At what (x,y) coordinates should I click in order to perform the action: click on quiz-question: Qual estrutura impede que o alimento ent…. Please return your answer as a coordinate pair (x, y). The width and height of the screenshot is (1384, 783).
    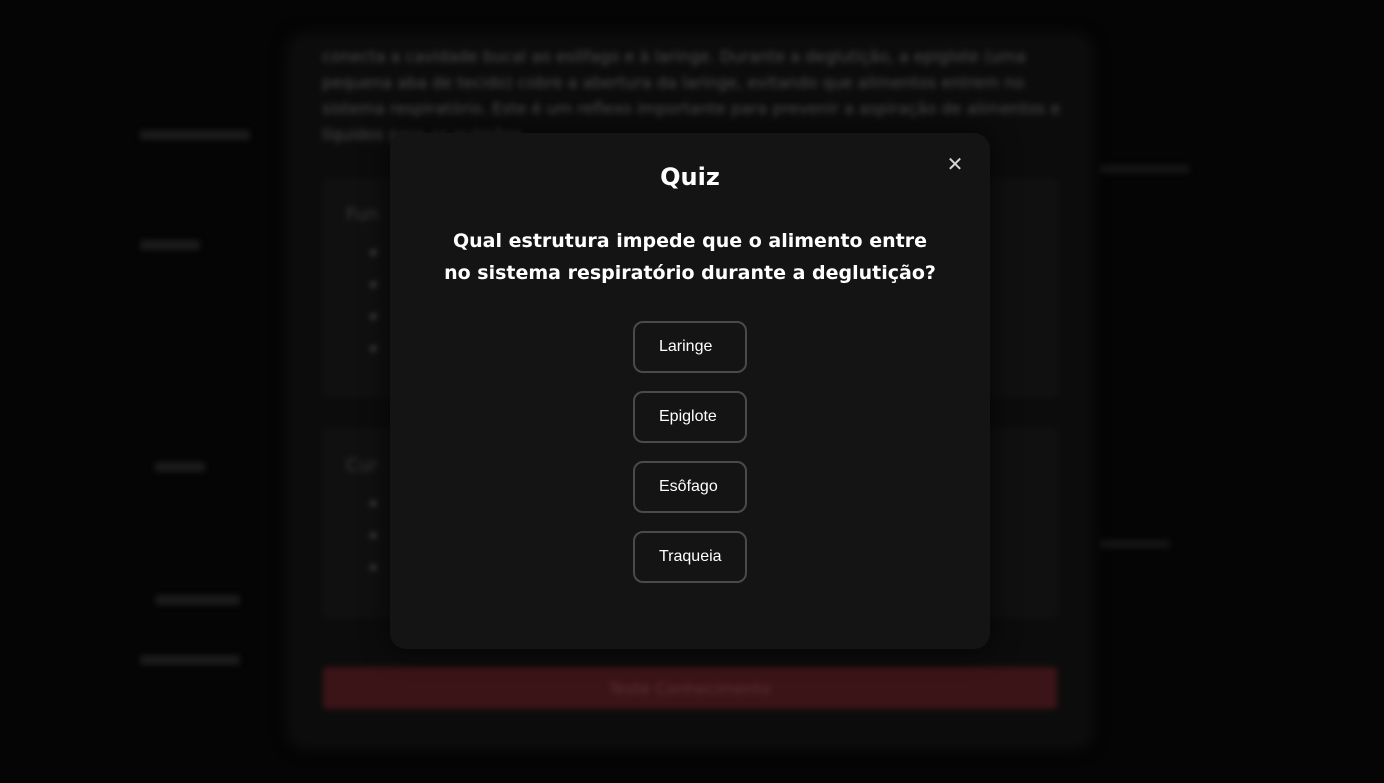
    Looking at the image, I should click on (690, 257).